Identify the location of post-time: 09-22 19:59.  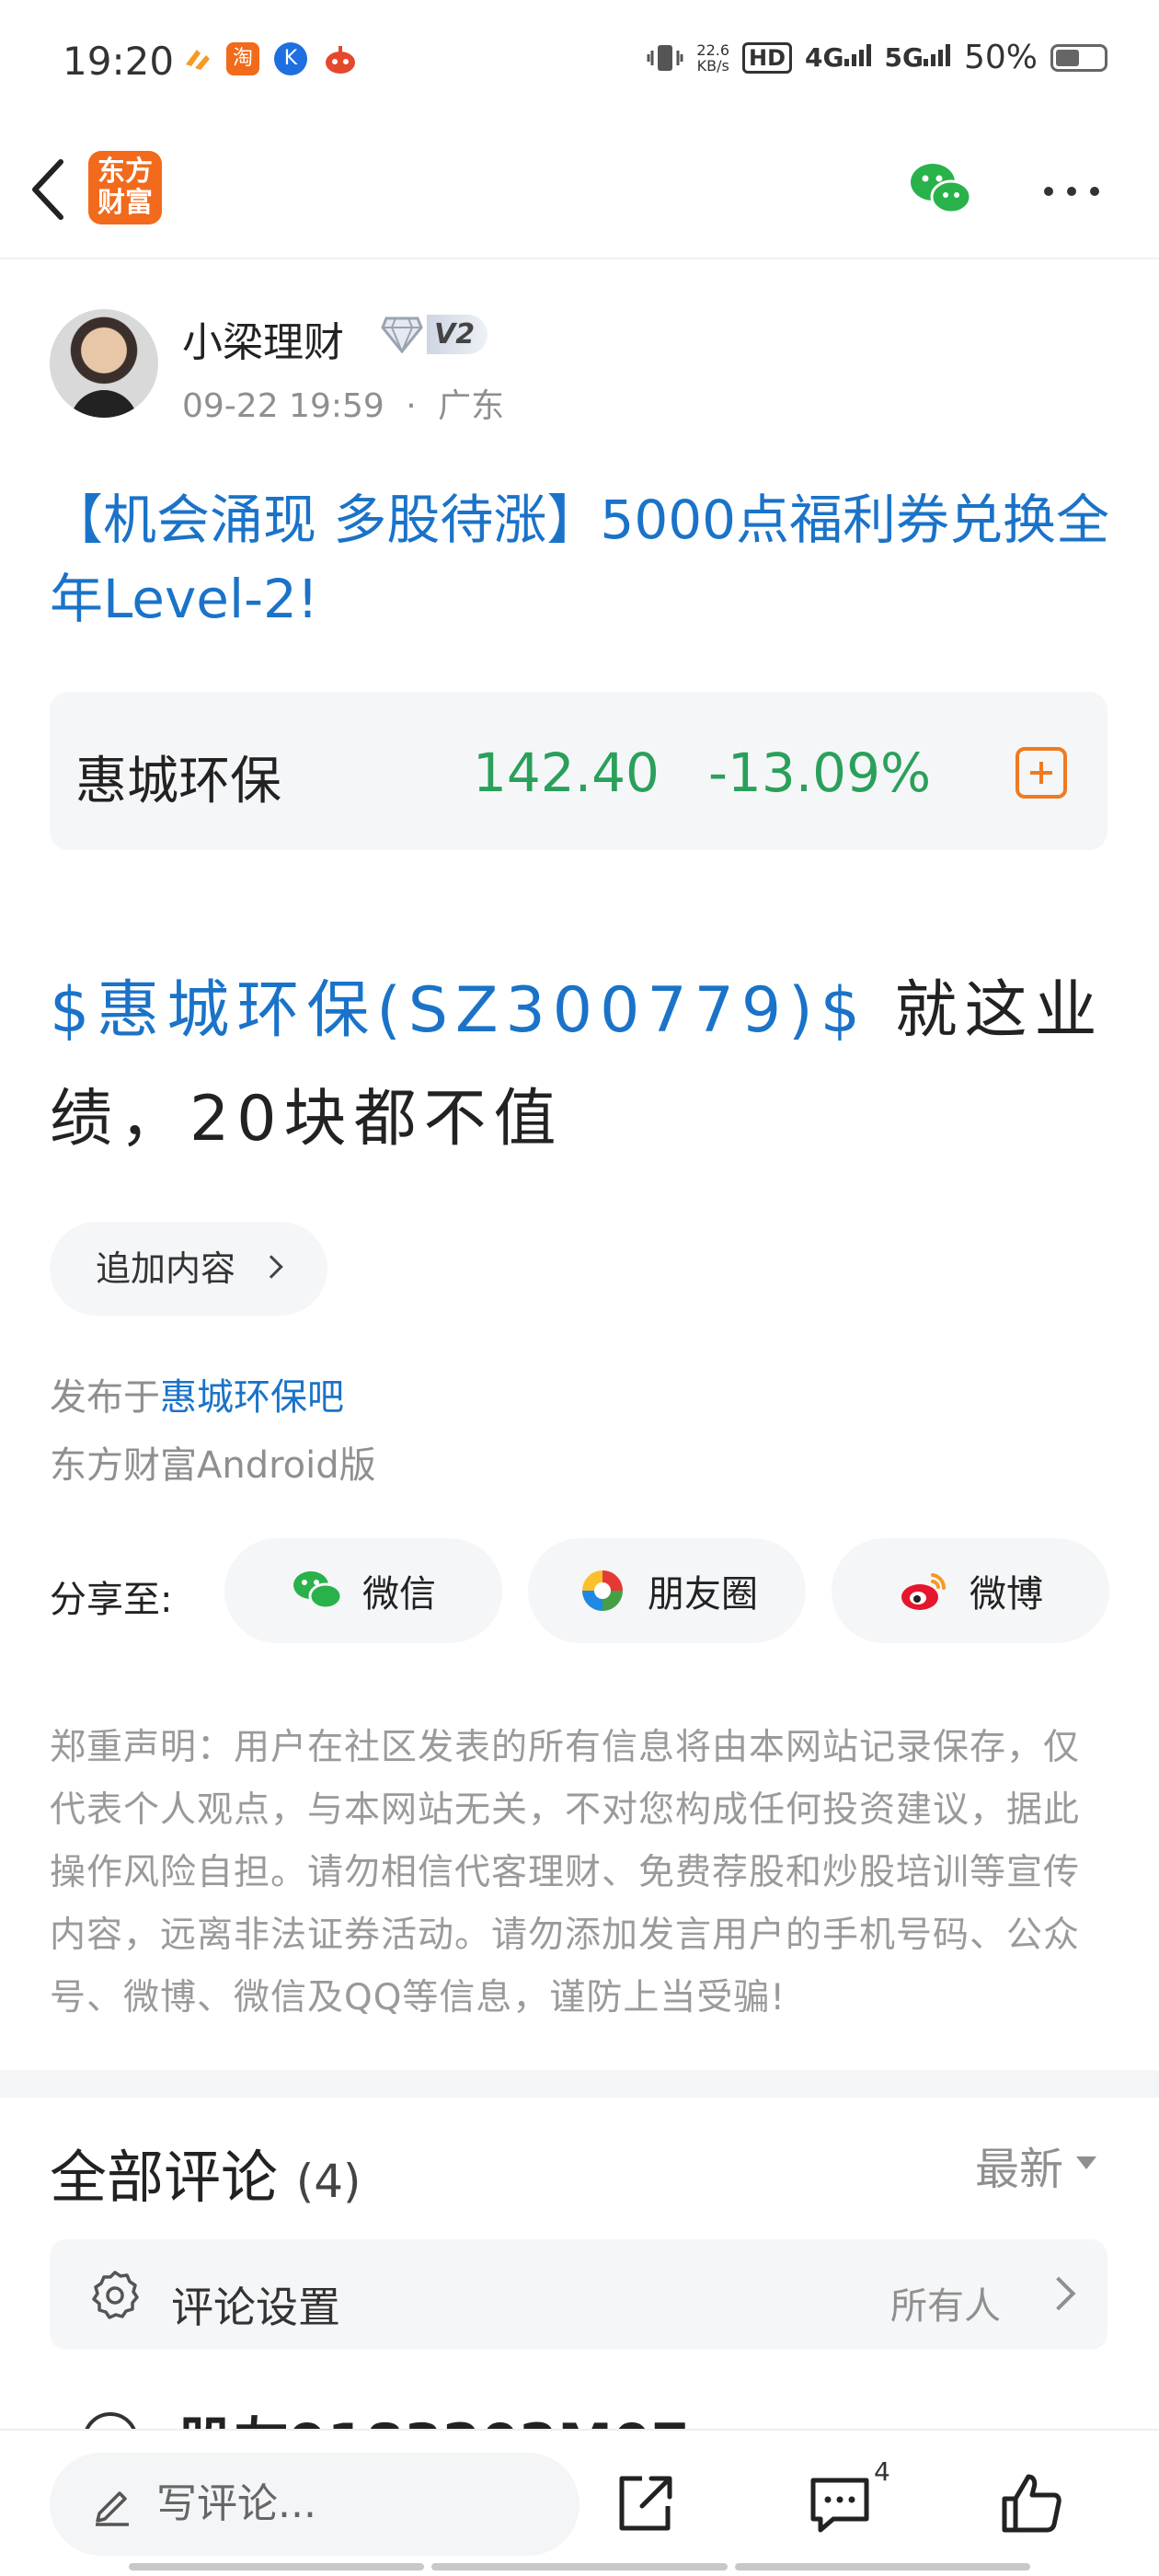
(283, 406).